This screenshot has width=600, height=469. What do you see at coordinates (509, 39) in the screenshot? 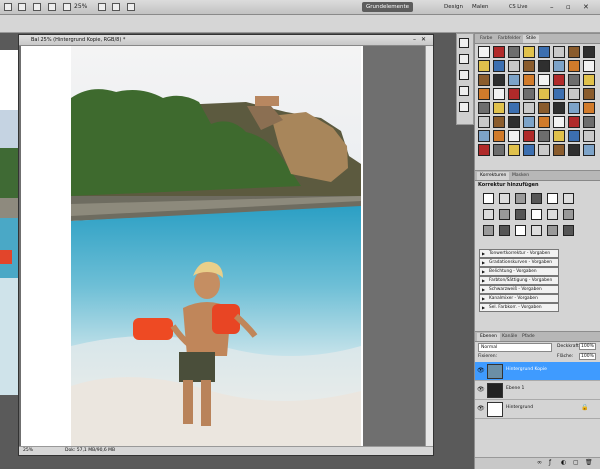
I see `tab-farbfelder: Farbfelder` at bounding box center [509, 39].